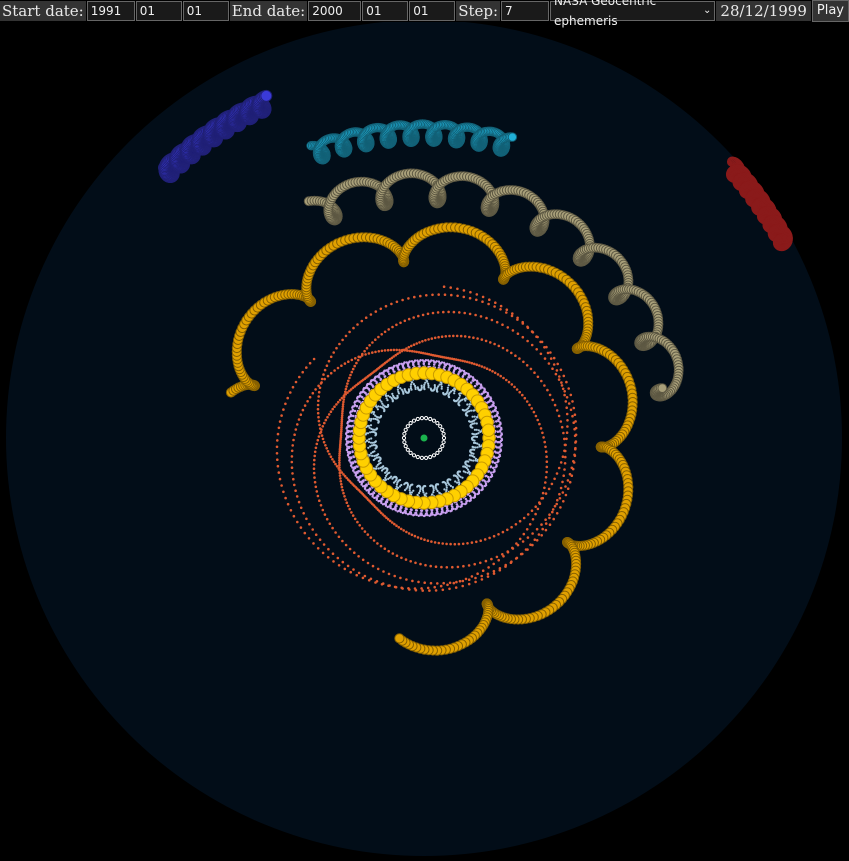  Describe the element at coordinates (432, 11) in the screenshot. I see `end-day-input` at that location.